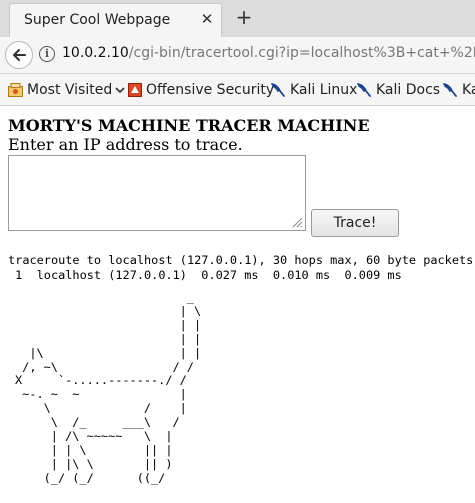 The width and height of the screenshot is (475, 503). I want to click on bookmark-label: Kali Linux, so click(324, 90).